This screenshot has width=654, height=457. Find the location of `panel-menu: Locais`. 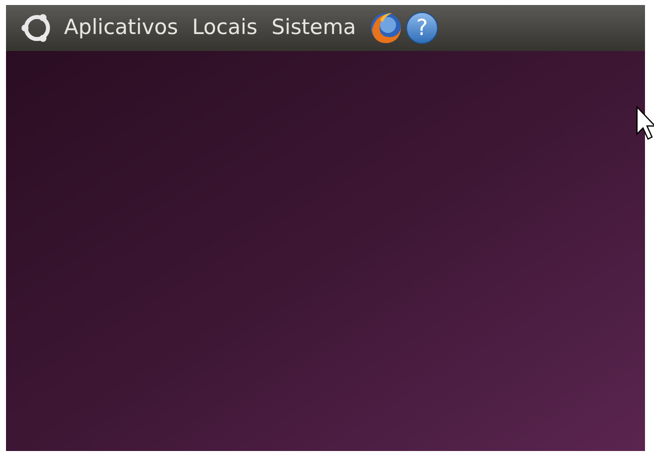

panel-menu: Locais is located at coordinates (225, 28).